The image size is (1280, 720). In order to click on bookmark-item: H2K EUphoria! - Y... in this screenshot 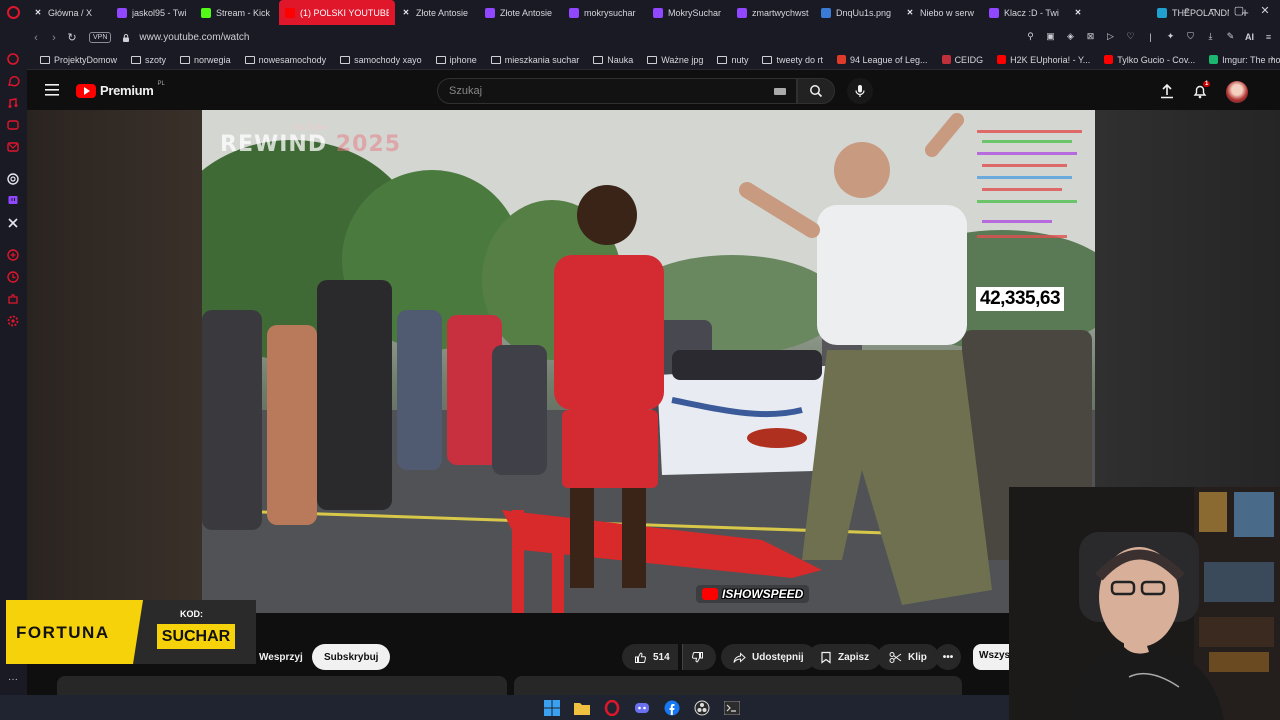, I will do `click(1043, 60)`.